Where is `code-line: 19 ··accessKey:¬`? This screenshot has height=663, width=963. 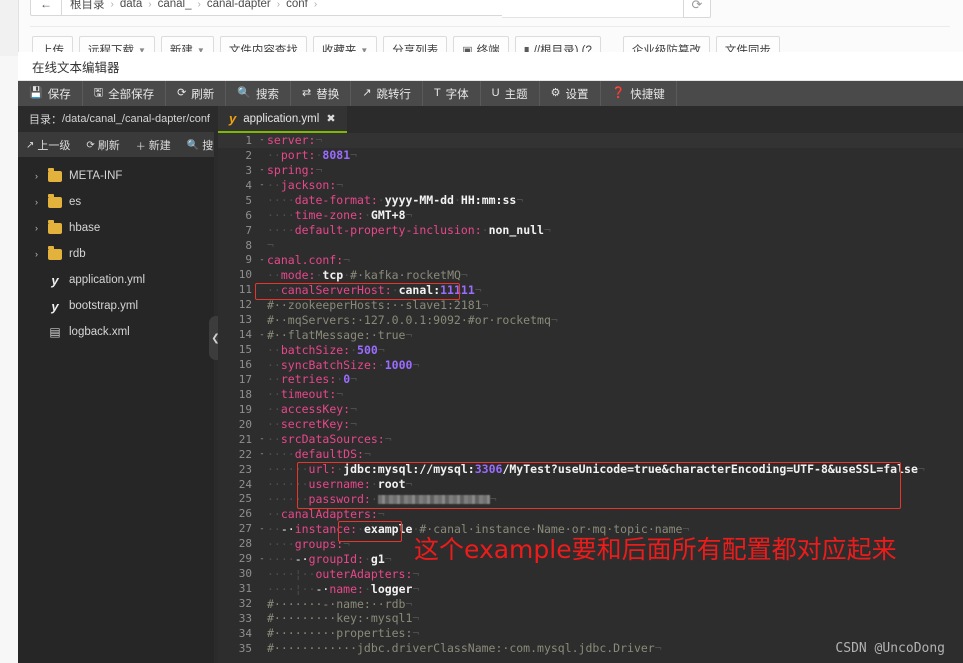
code-line: 19 ··accessKey:¬ is located at coordinates (590, 409).